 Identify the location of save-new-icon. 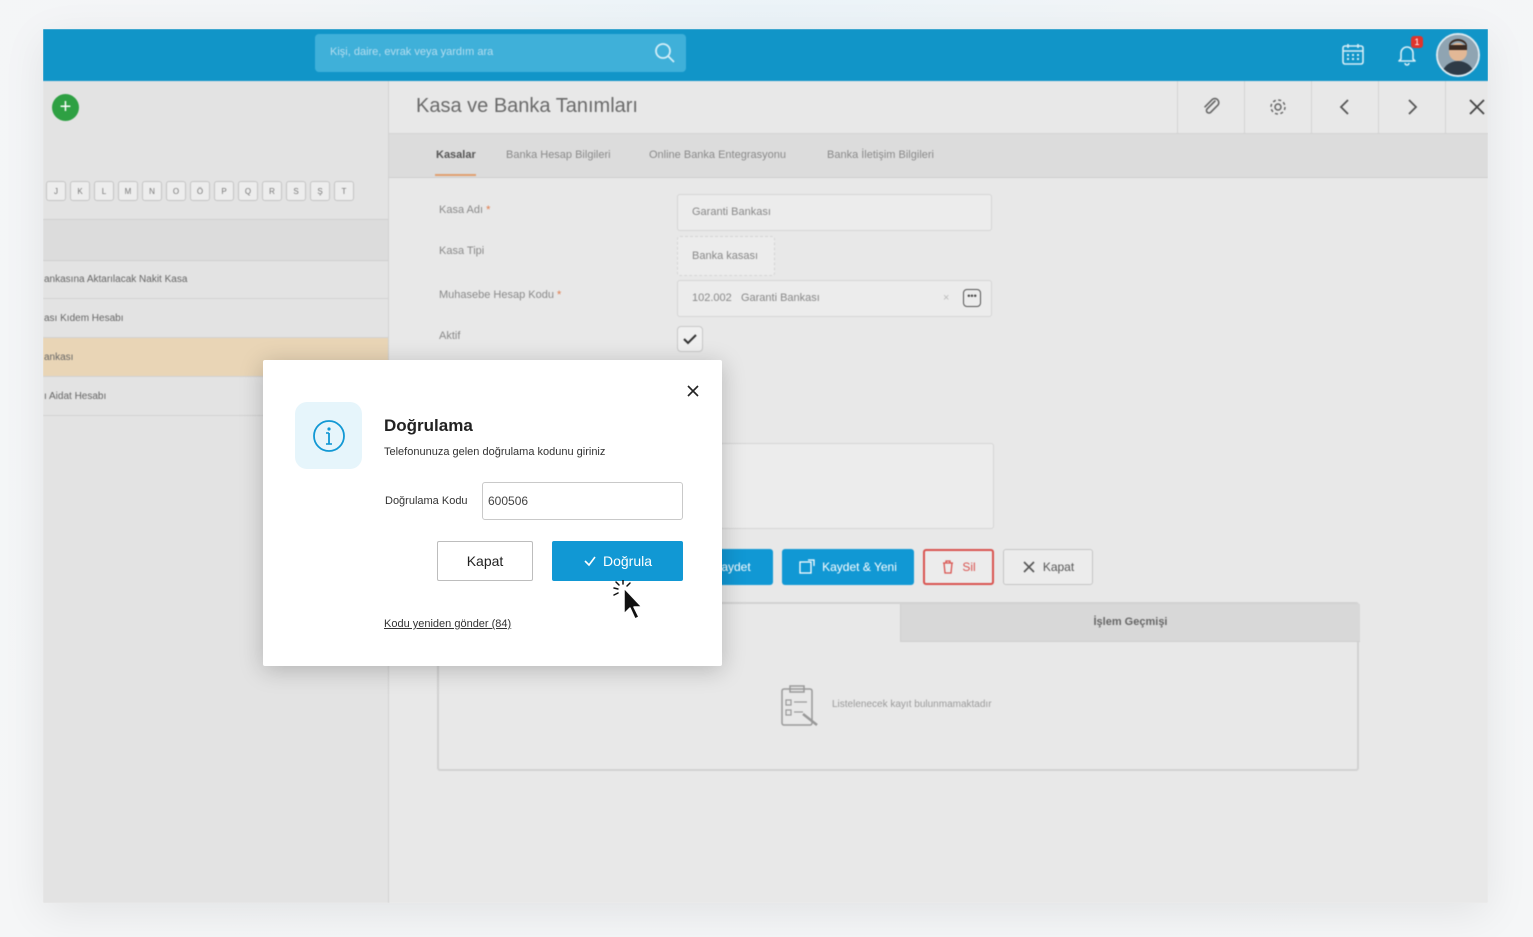
(807, 566).